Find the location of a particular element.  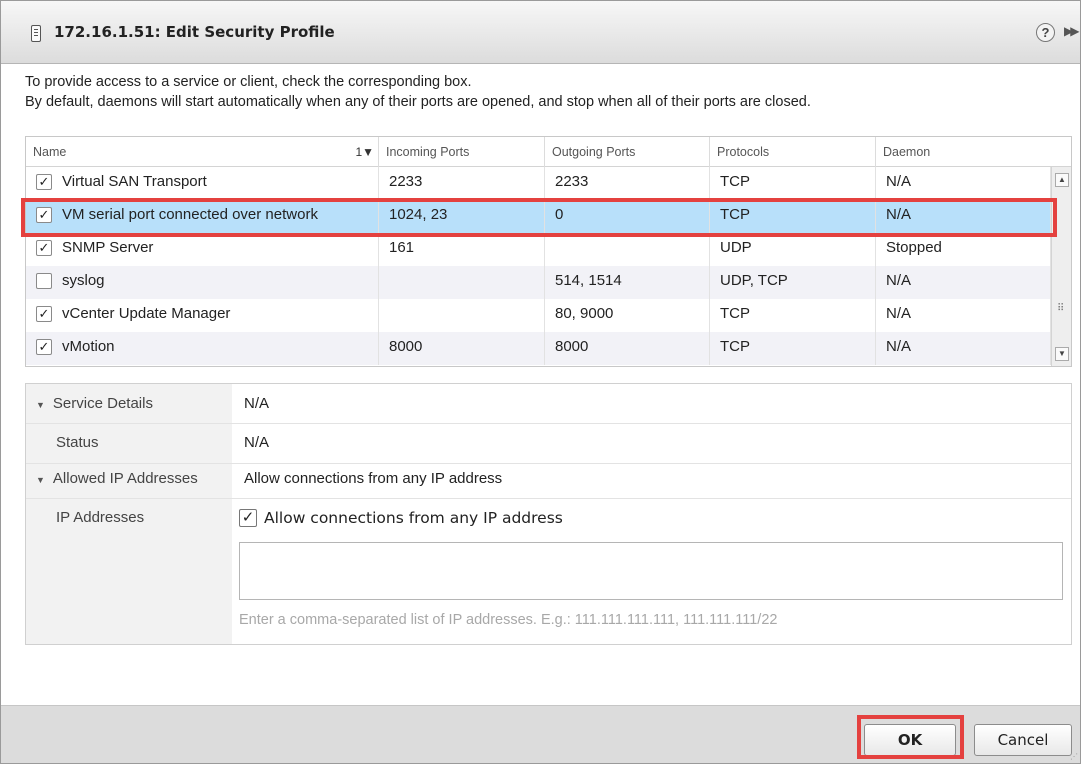

table-row: syslog 514, 1514 UDP, TCP N/A is located at coordinates (538, 282).